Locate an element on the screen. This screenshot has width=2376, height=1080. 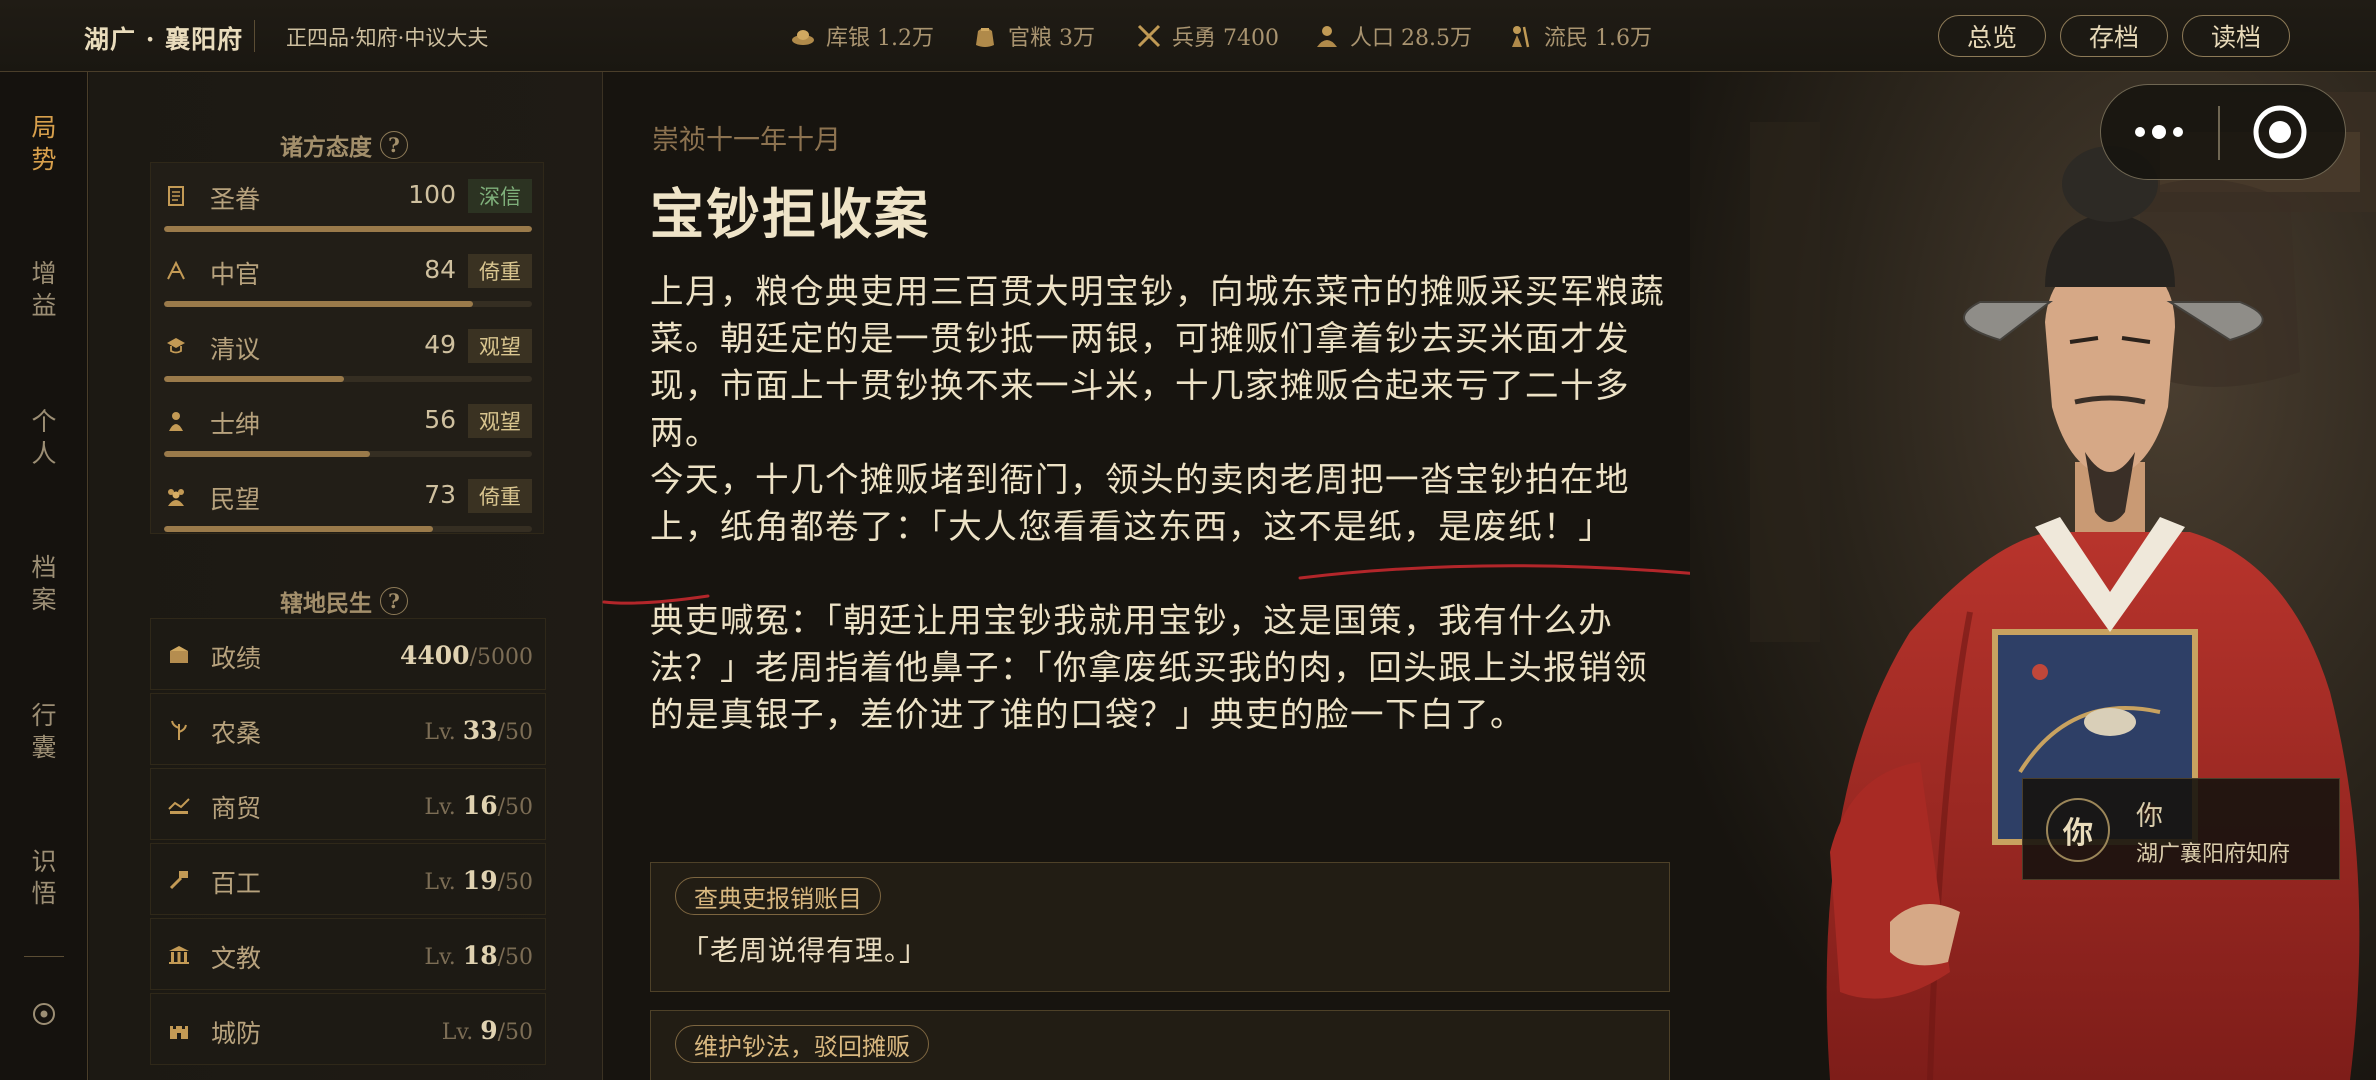
attitude-badge: 深信 is located at coordinates (500, 196).